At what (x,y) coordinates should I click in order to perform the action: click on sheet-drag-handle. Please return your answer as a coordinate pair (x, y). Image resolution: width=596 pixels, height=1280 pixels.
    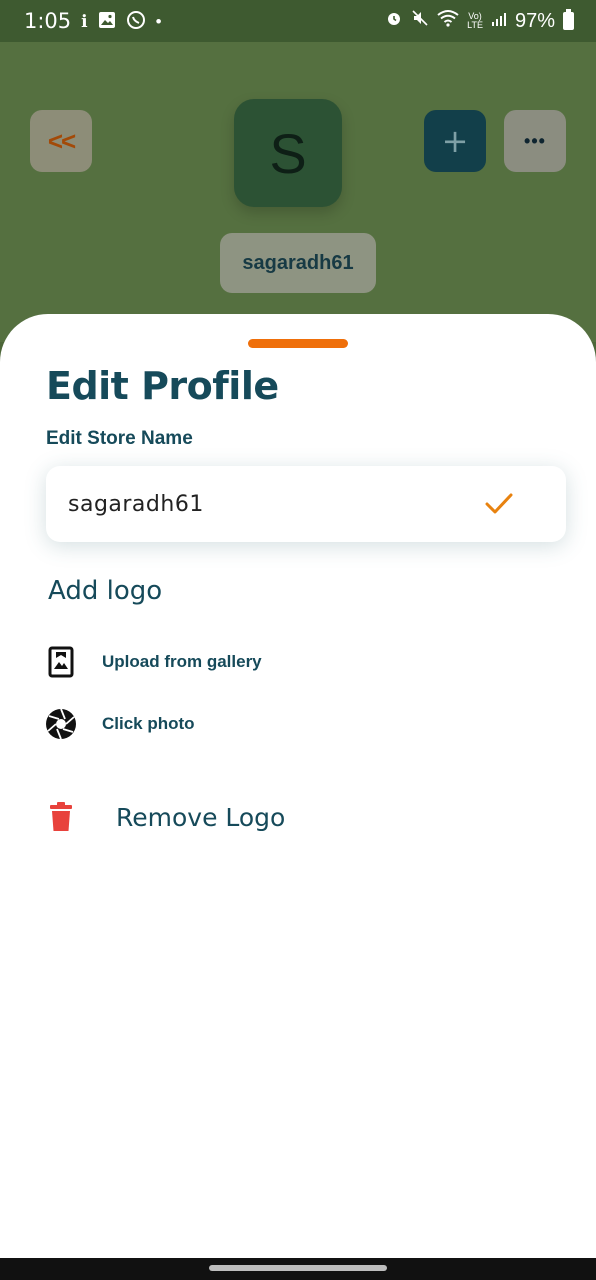
    Looking at the image, I should click on (298, 343).